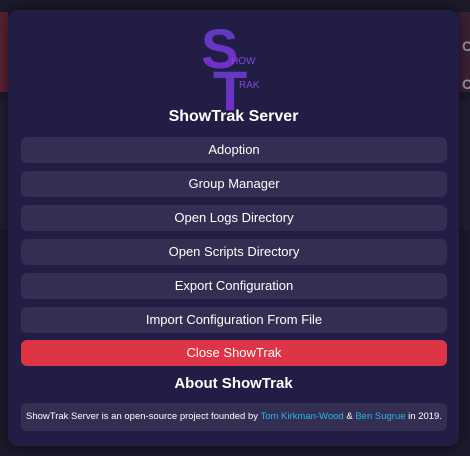 Image resolution: width=470 pixels, height=456 pixels. I want to click on modal-title: ShowTrak Server, so click(233, 116).